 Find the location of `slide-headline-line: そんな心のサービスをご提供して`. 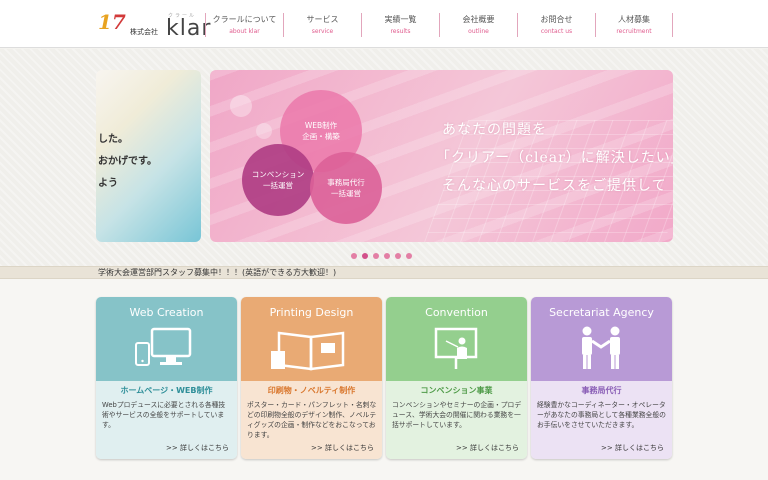

slide-headline-line: そんな心のサービスをご提供して is located at coordinates (554, 186).